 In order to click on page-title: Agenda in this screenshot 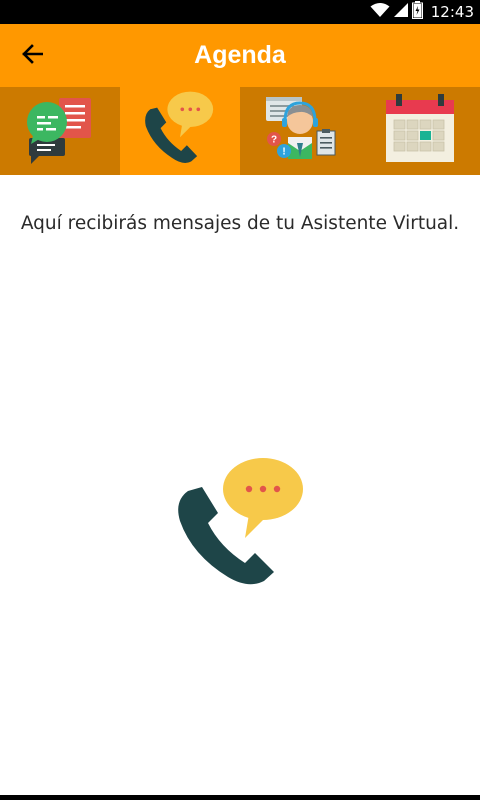, I will do `click(240, 55)`.